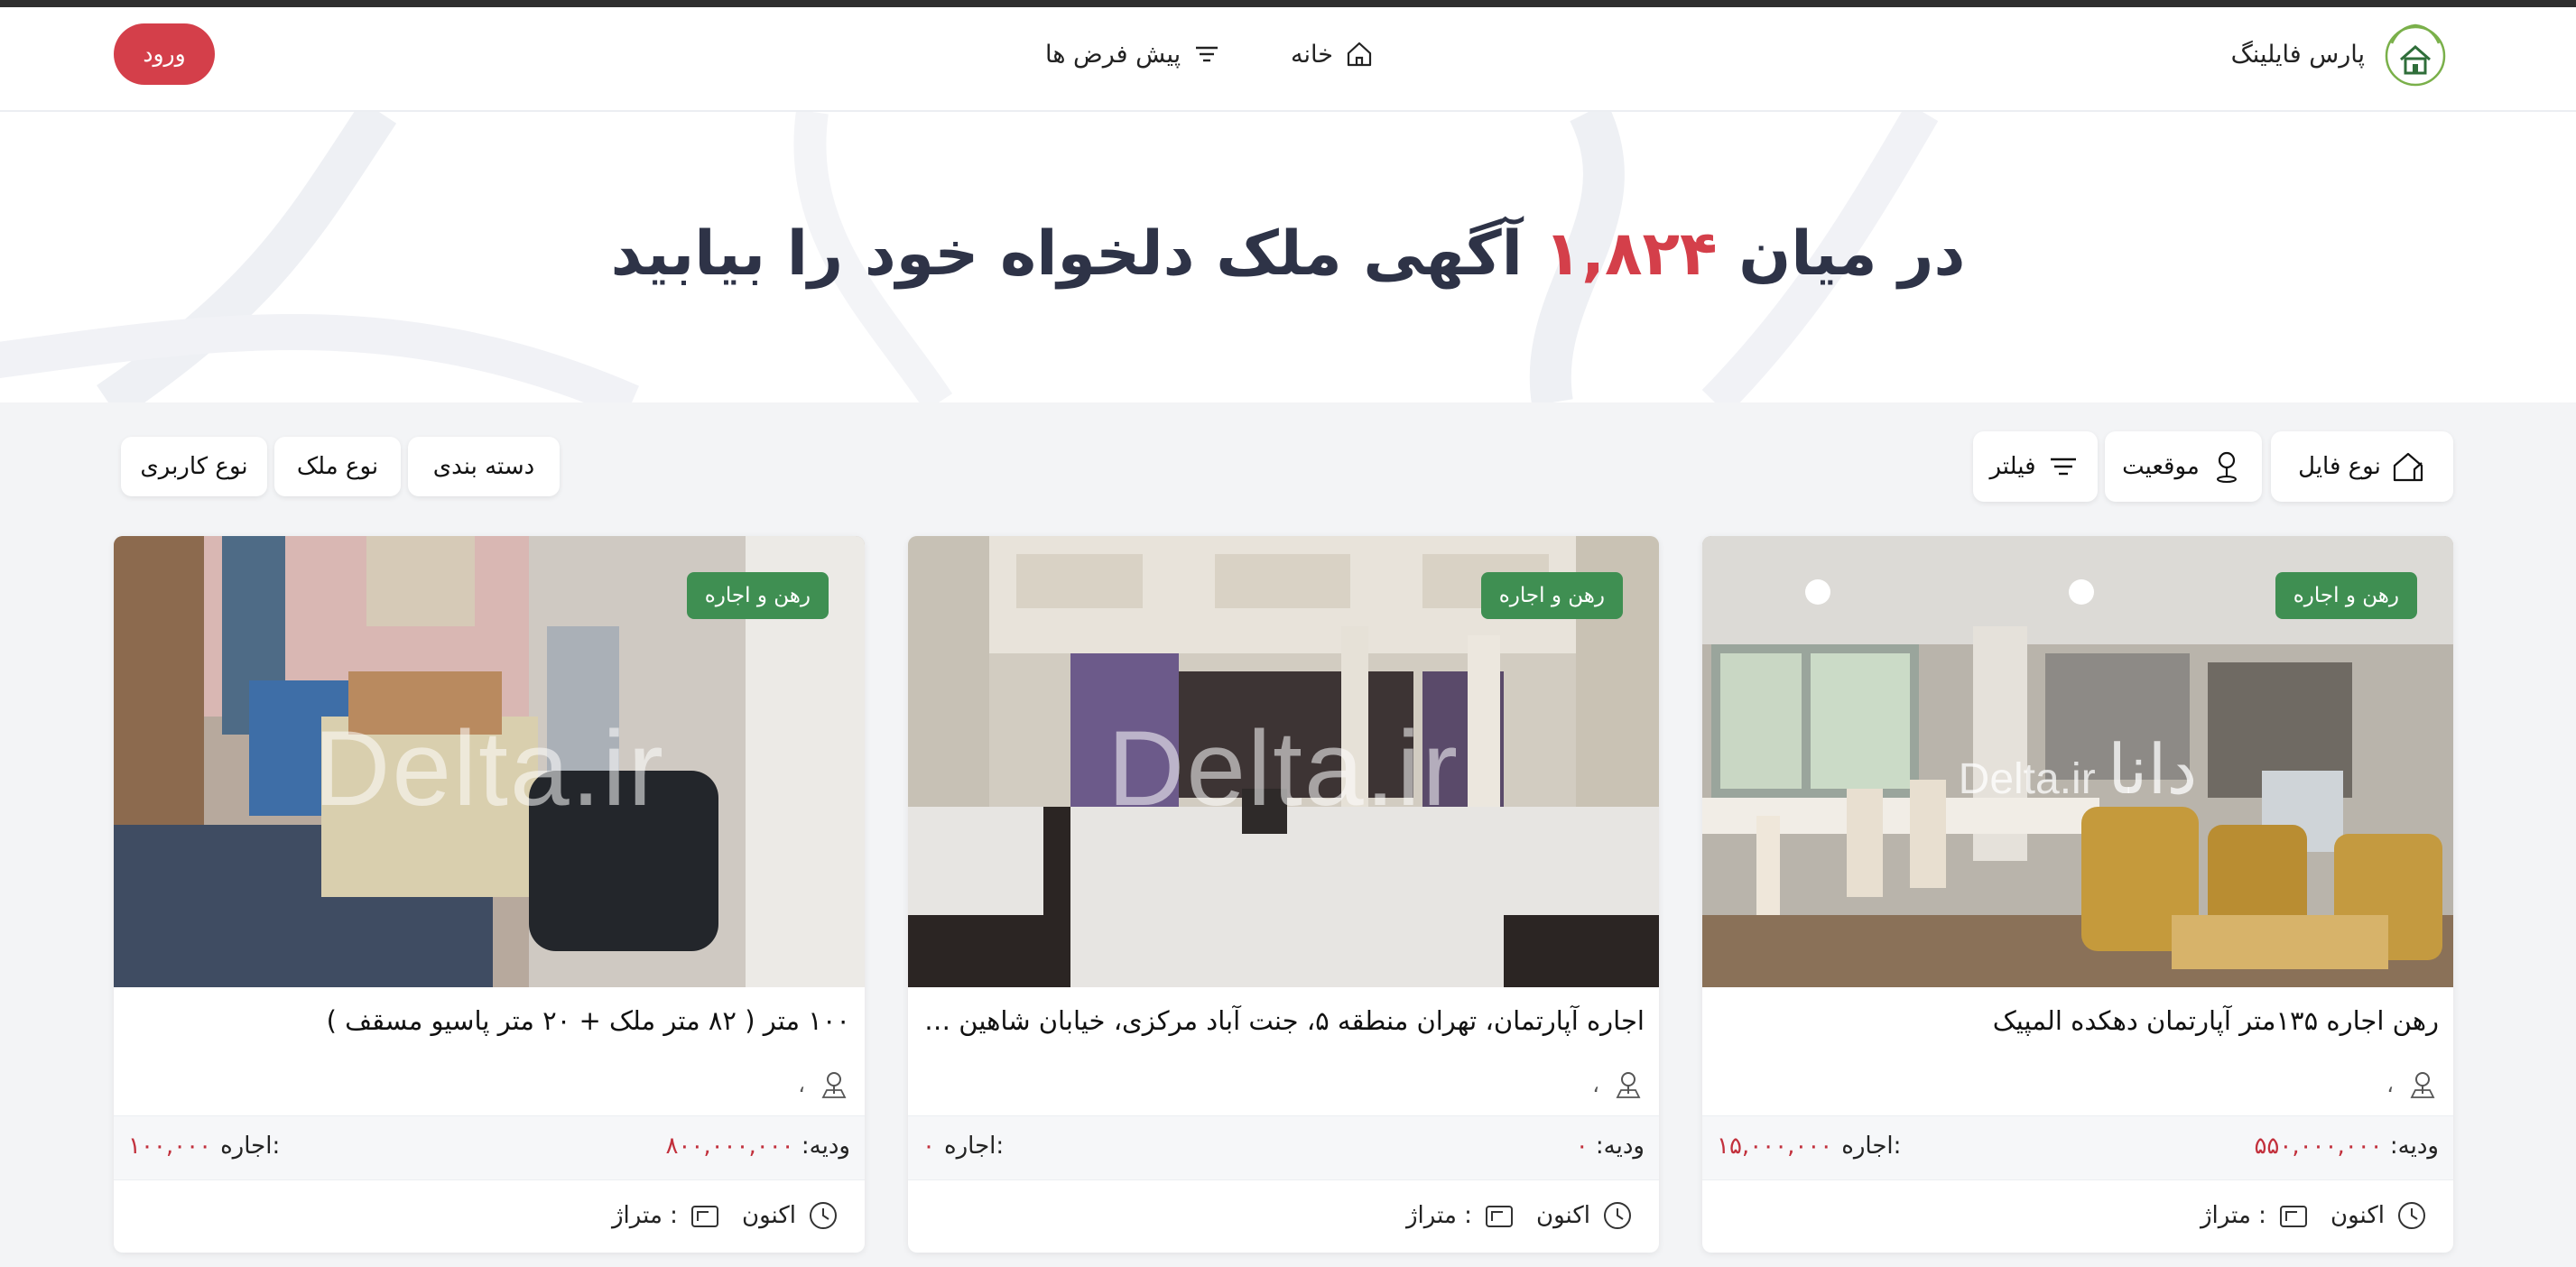 This screenshot has width=2576, height=1267. I want to click on login-button: ورود, so click(164, 54).